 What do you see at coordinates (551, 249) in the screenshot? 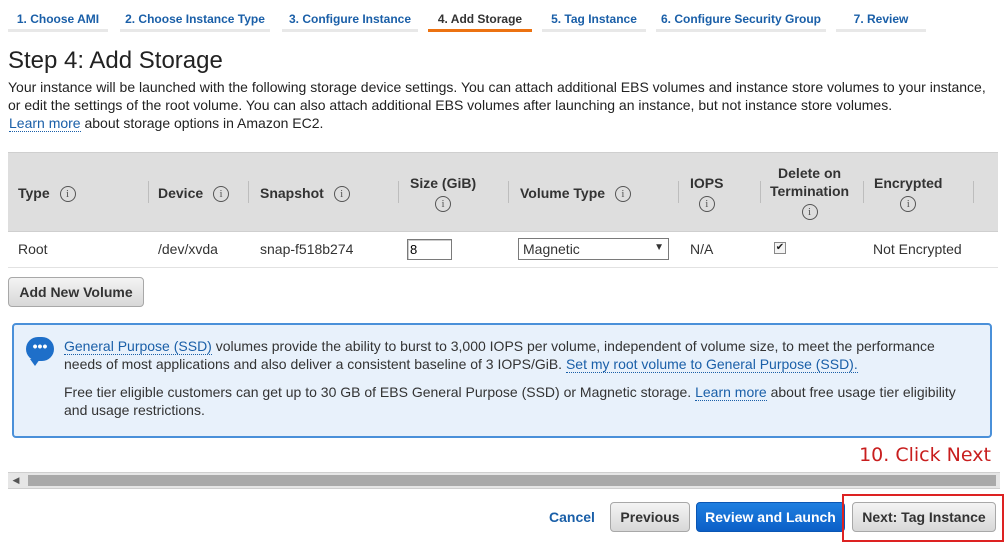
I see `volume-type-value: Magnetic` at bounding box center [551, 249].